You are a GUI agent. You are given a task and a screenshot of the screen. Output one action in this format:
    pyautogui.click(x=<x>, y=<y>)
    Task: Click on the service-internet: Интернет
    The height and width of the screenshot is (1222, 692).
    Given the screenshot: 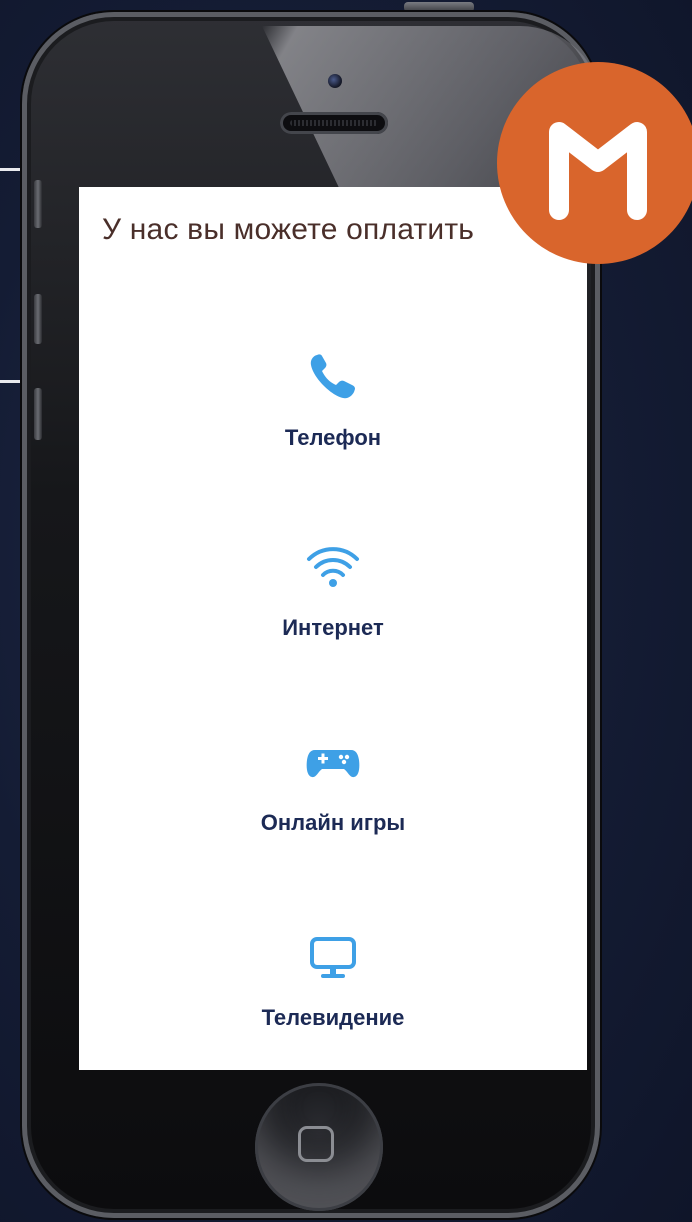 What is the action you would take?
    pyautogui.click(x=333, y=589)
    